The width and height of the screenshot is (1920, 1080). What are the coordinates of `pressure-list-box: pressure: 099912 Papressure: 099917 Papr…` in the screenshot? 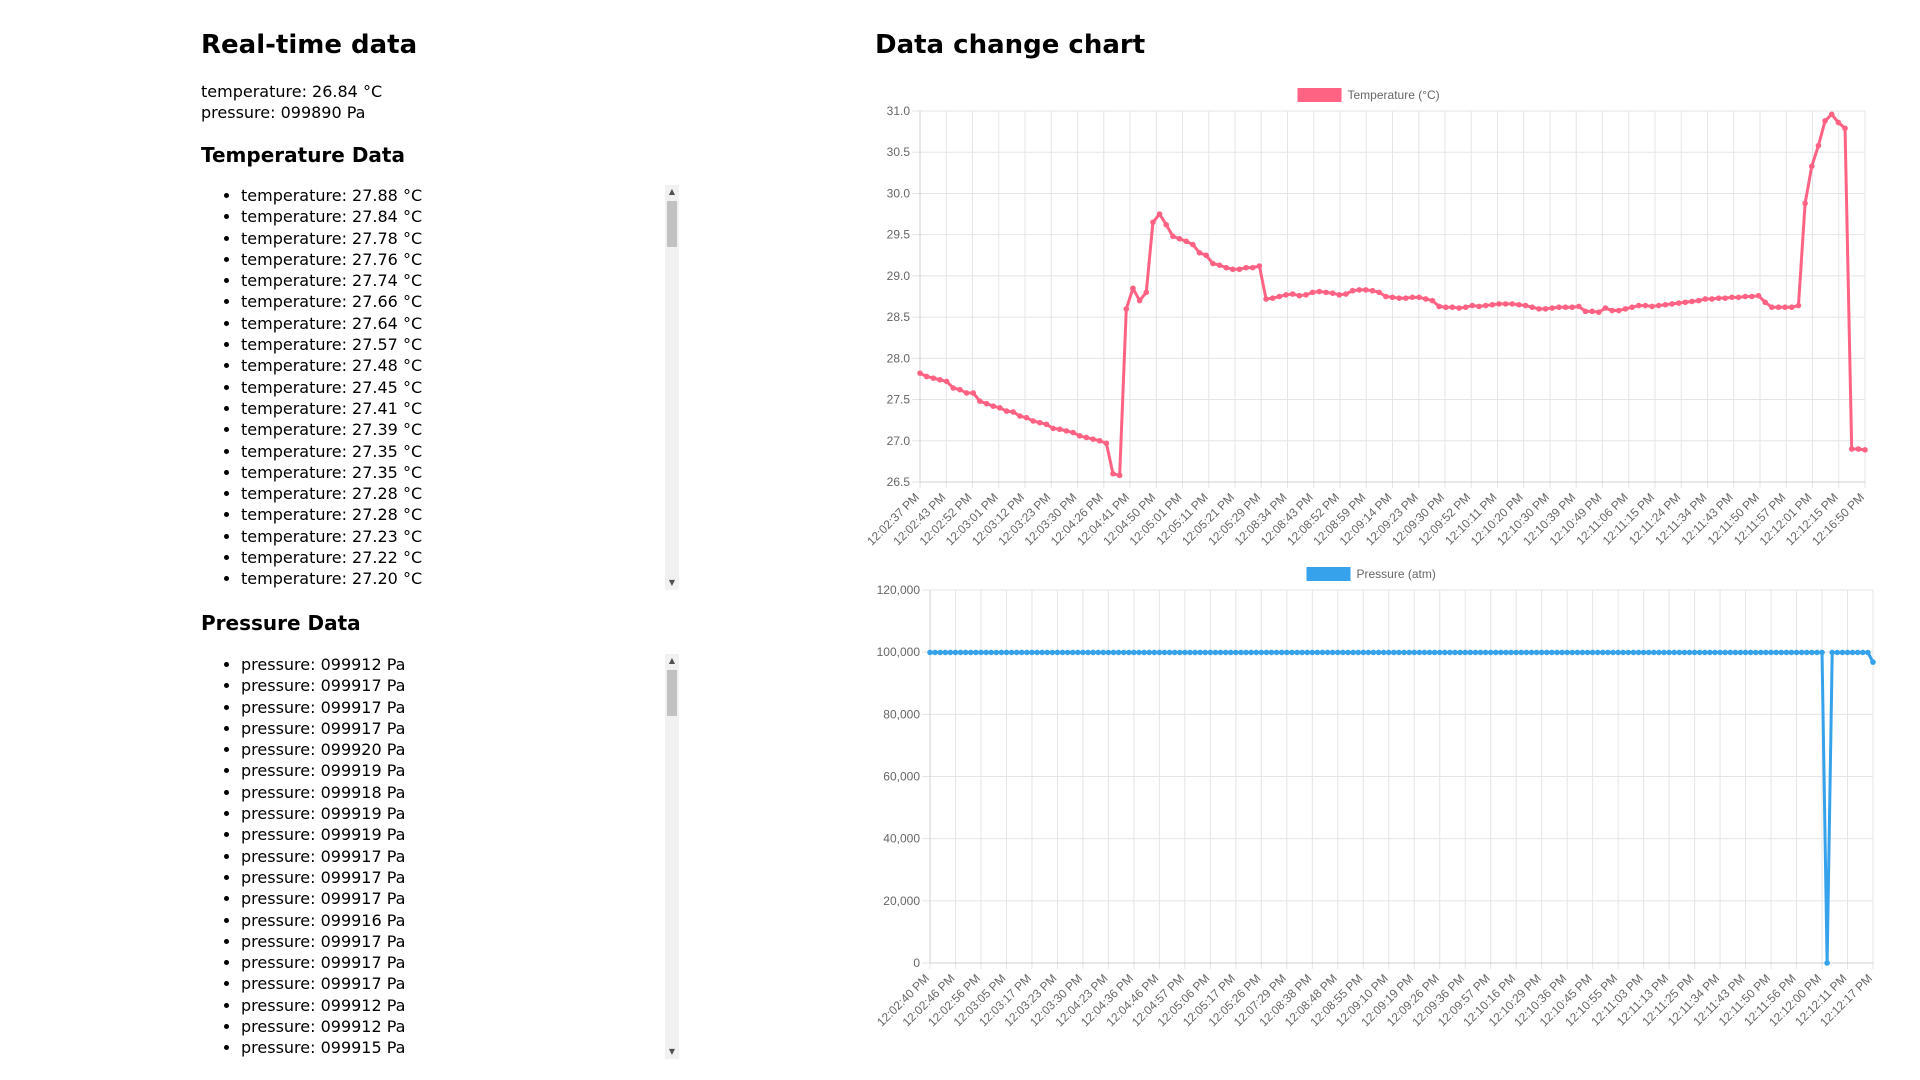 It's located at (441, 856).